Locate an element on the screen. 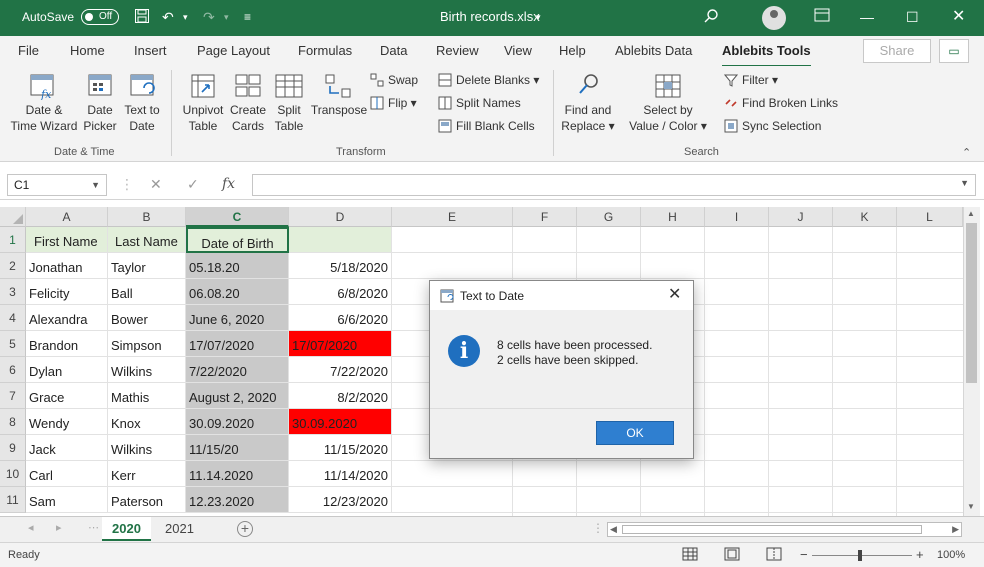  table-cell: Bower is located at coordinates (147, 318).